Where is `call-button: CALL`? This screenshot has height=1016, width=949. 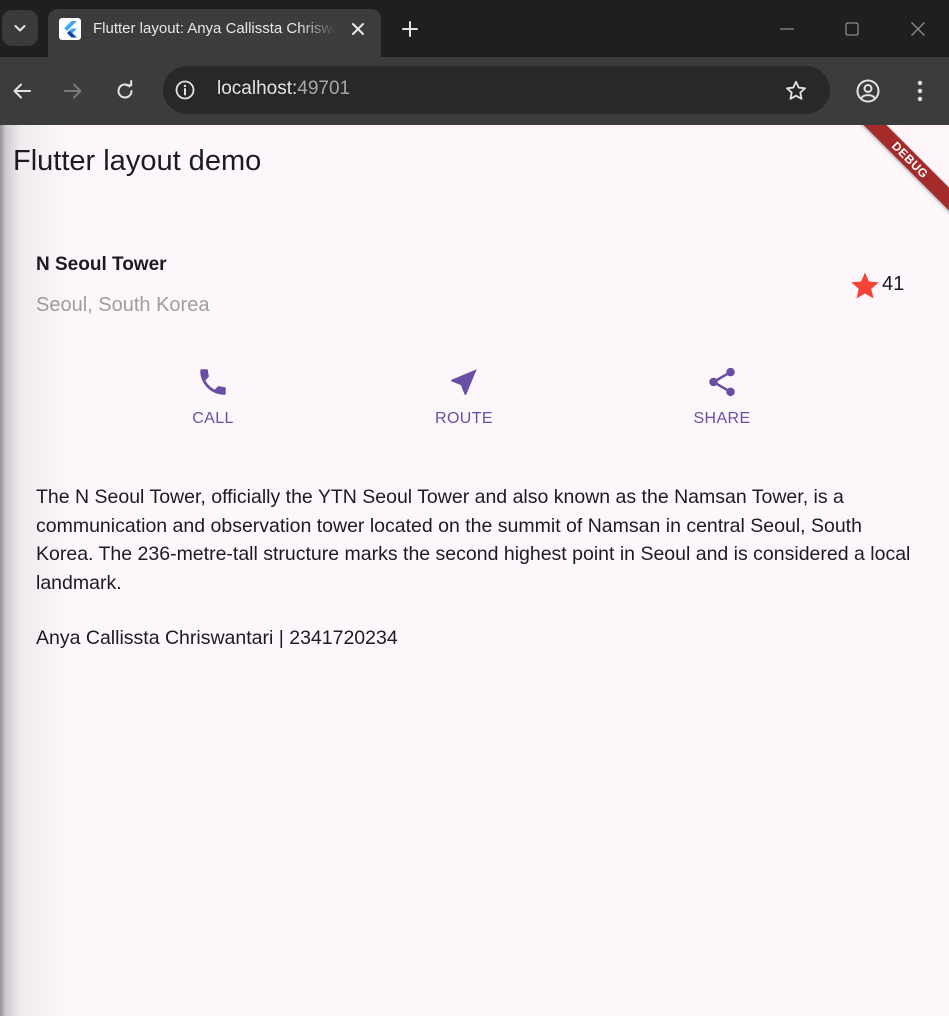 call-button: CALL is located at coordinates (213, 396).